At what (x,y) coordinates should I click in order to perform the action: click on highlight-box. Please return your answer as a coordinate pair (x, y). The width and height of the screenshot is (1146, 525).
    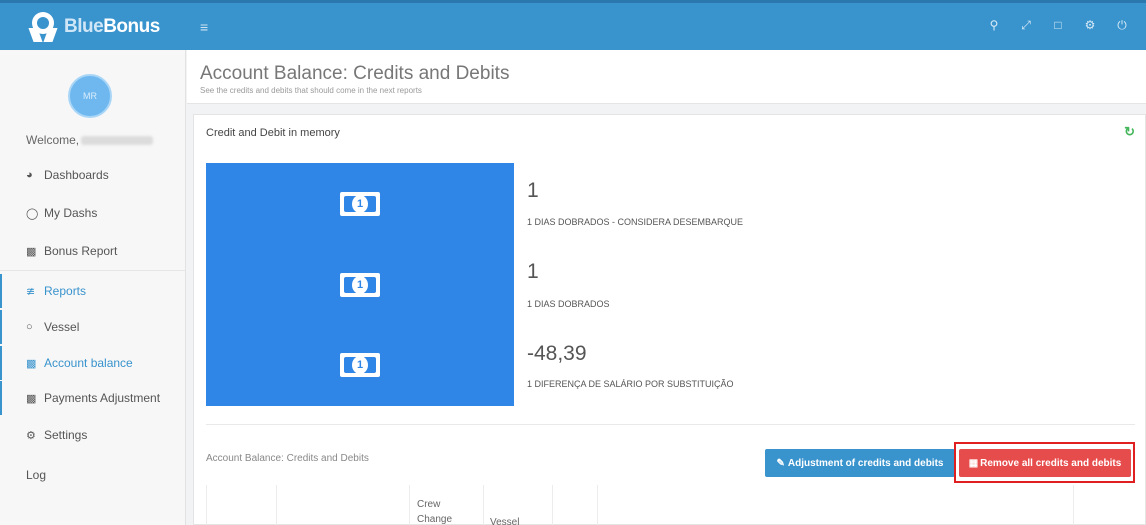
    Looking at the image, I should click on (1044, 462).